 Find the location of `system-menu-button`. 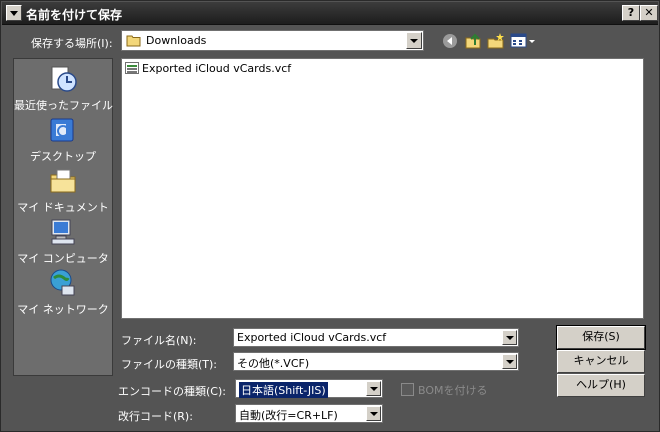

system-menu-button is located at coordinates (14, 13).